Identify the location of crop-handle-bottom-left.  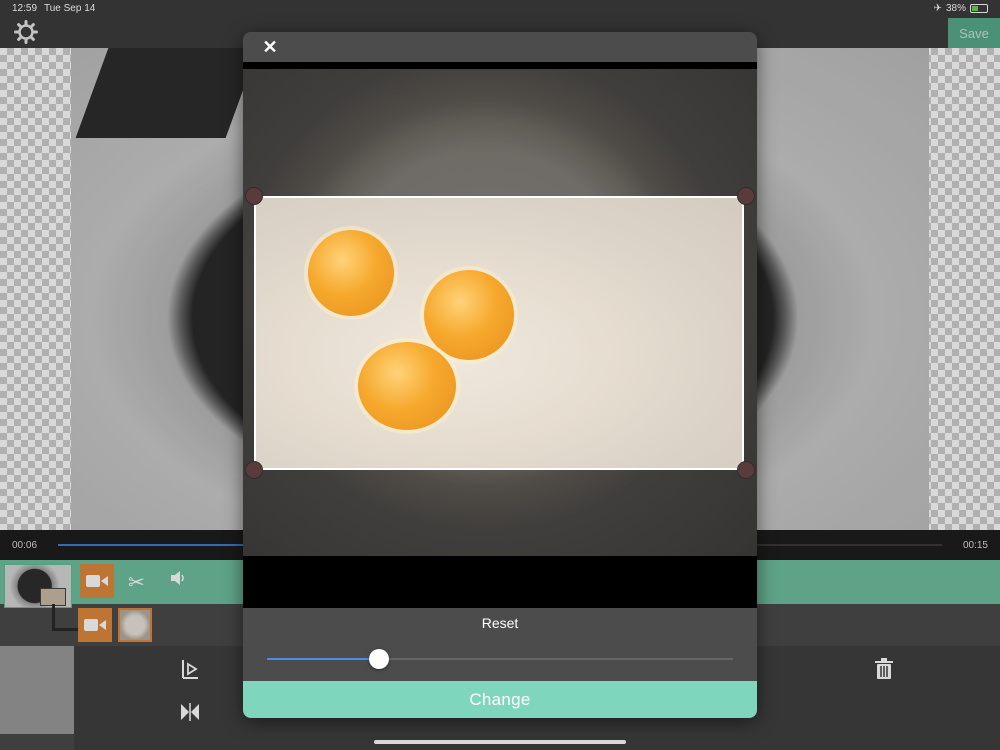
(254, 470).